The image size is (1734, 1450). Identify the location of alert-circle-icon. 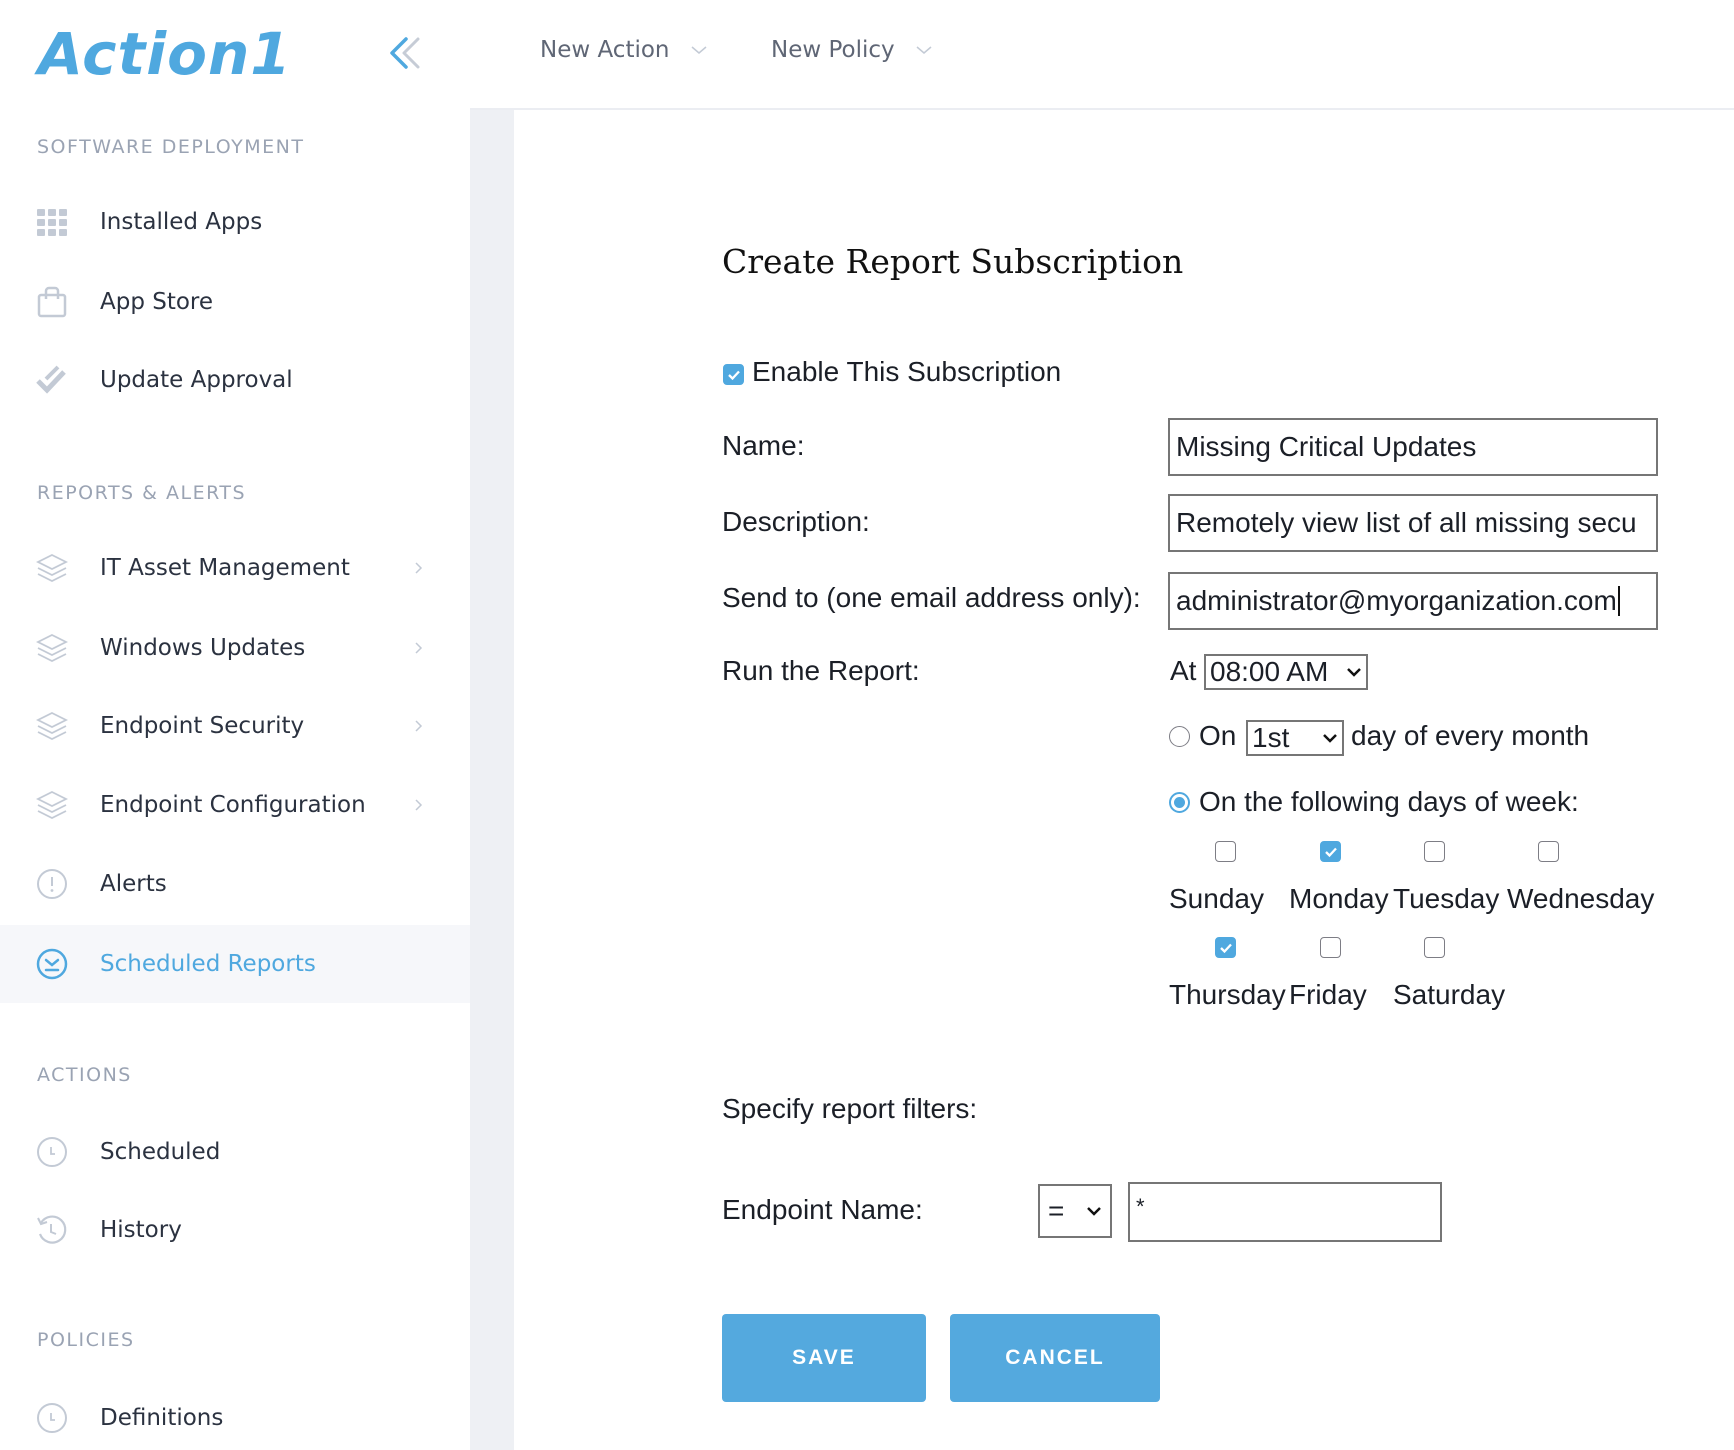
(52, 884).